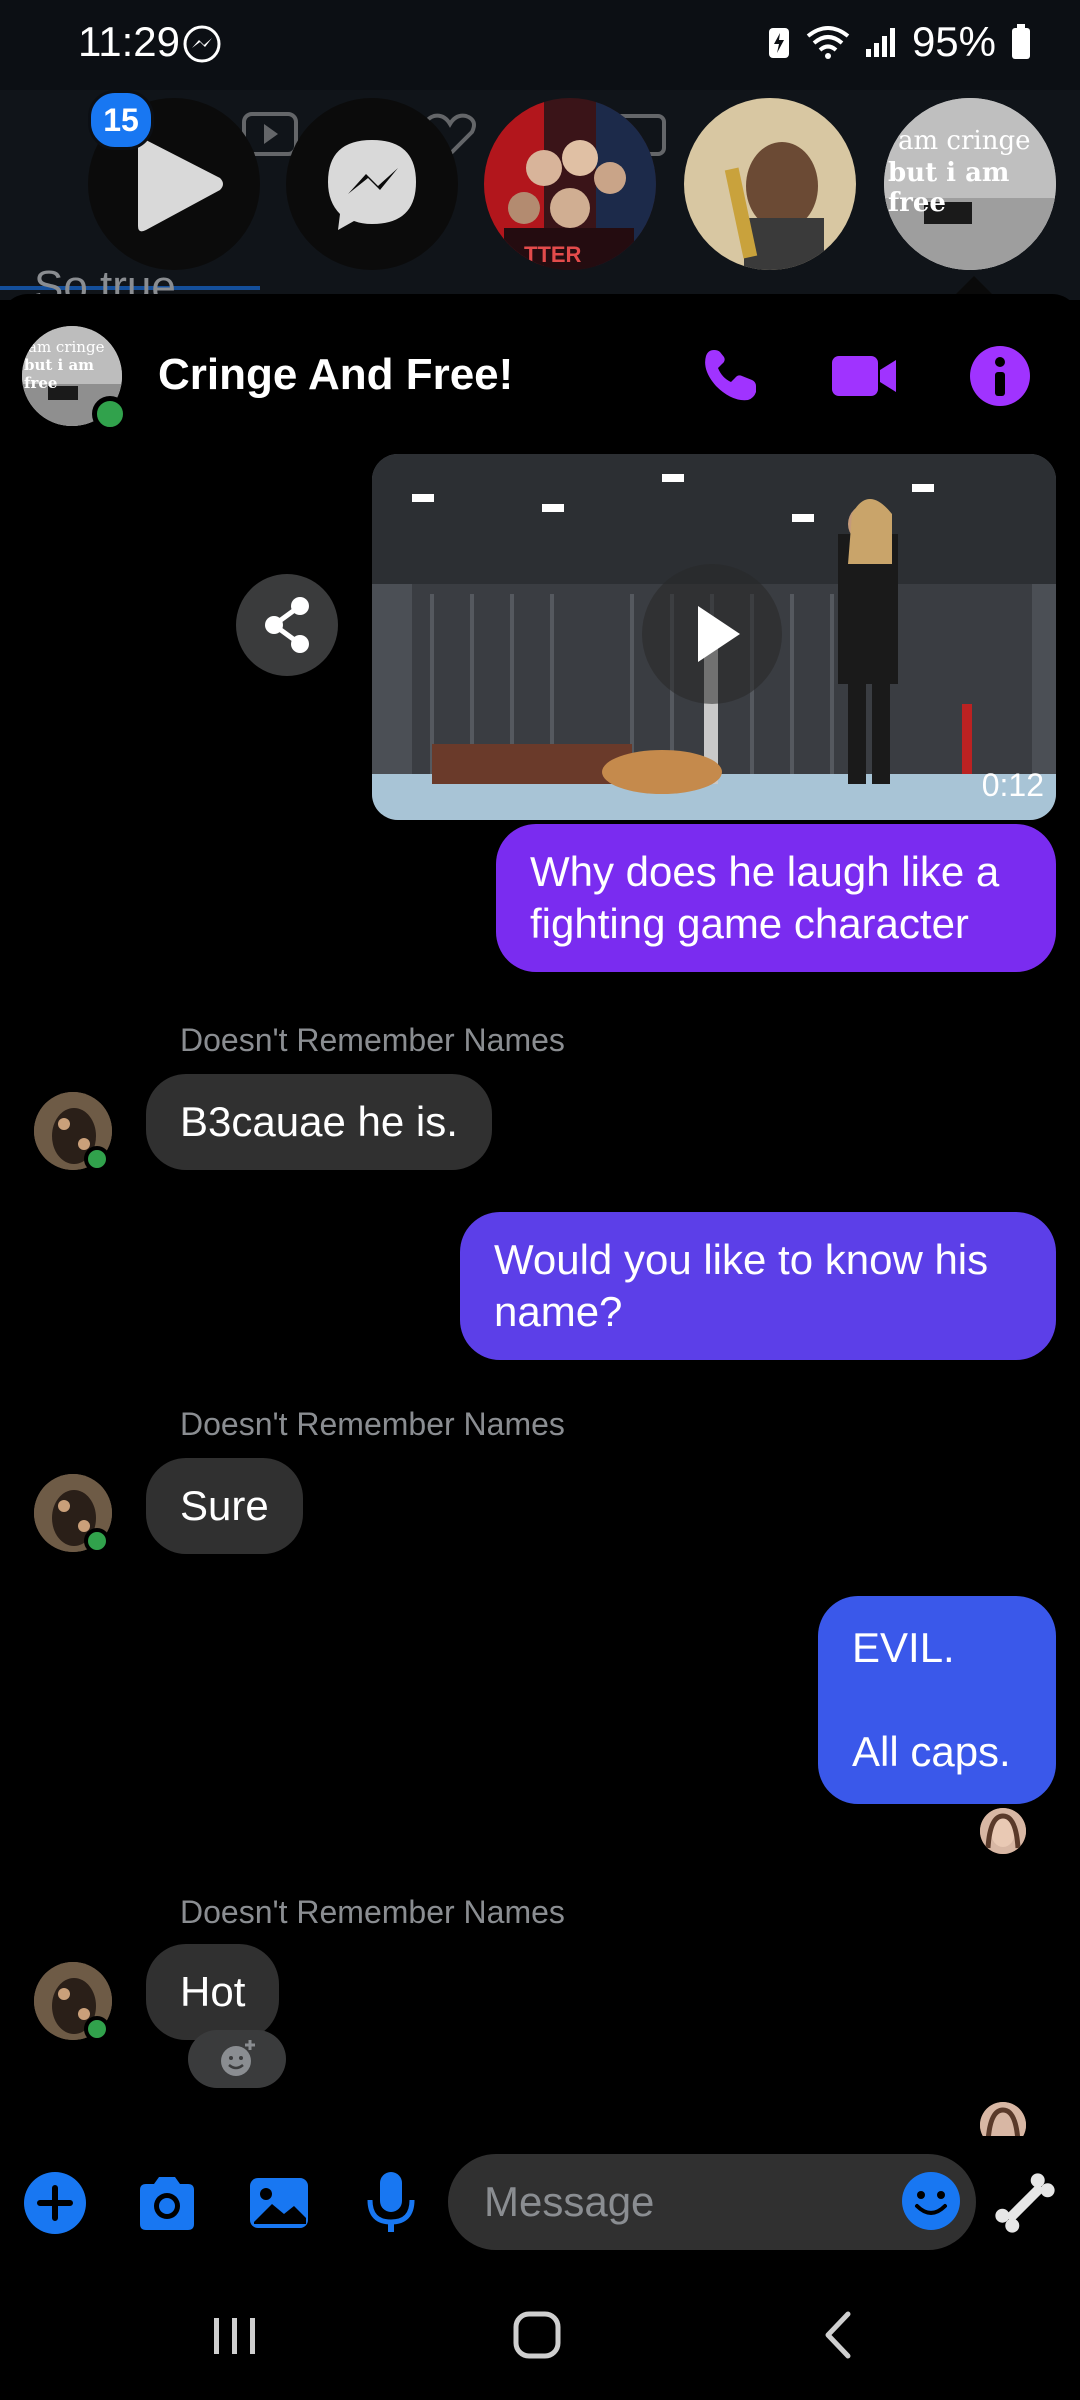 The height and width of the screenshot is (2400, 1080). Describe the element at coordinates (1025, 2203) in the screenshot. I see `bone-icon` at that location.